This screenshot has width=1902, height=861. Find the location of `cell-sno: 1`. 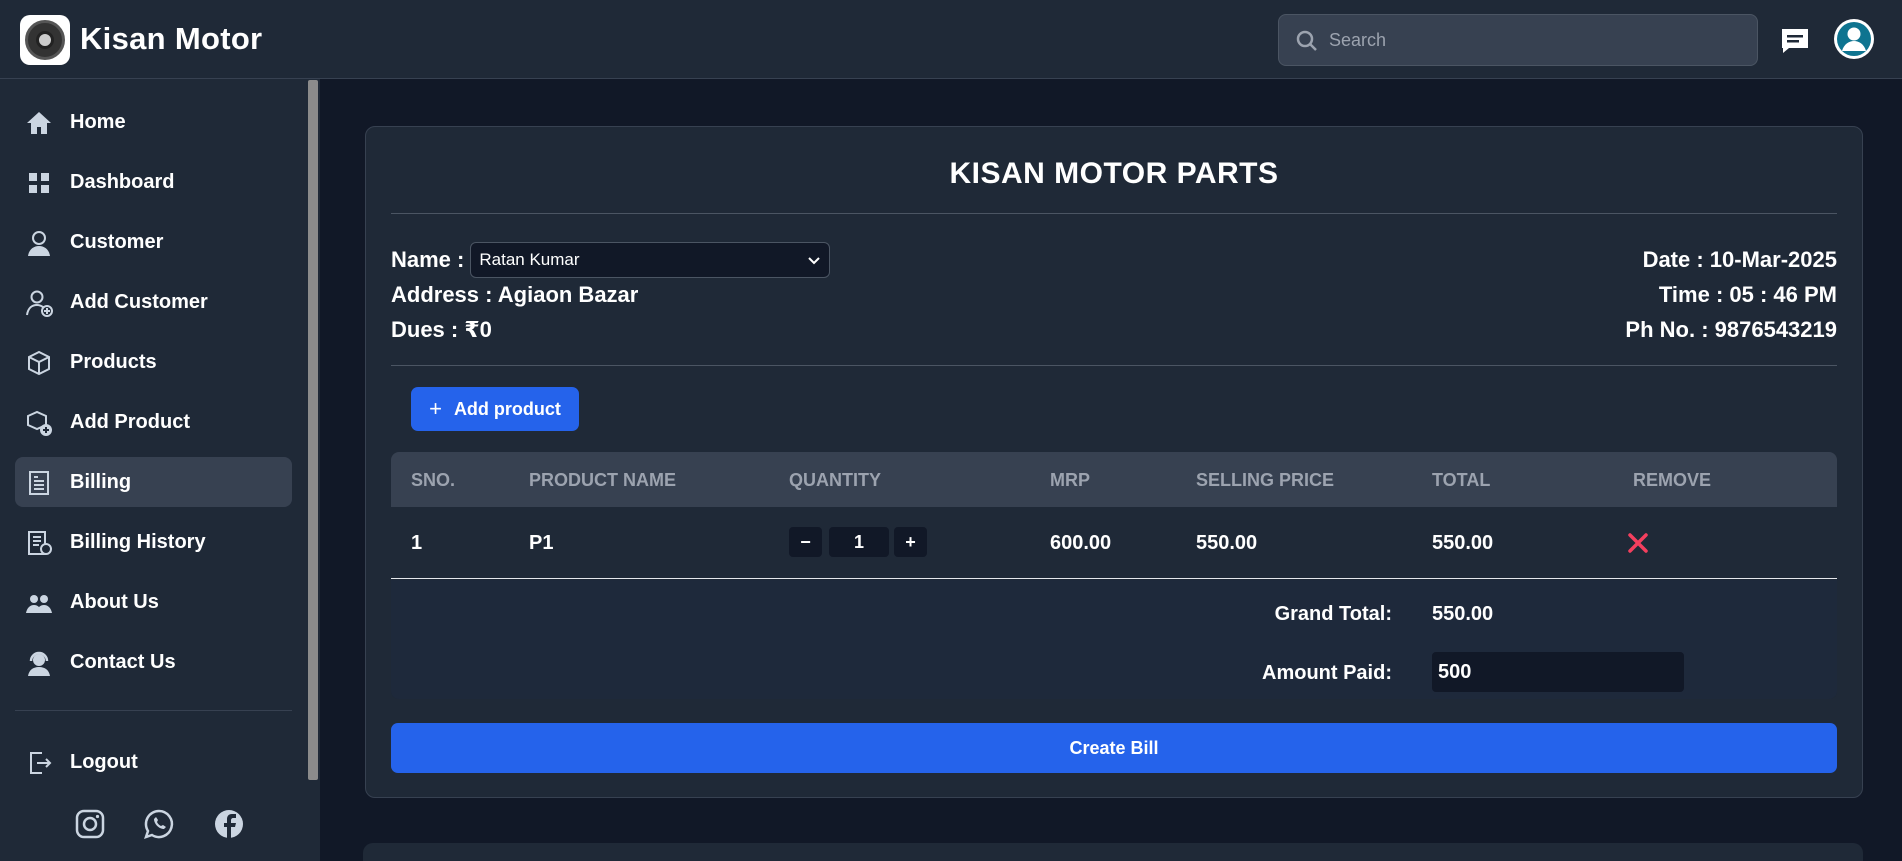

cell-sno: 1 is located at coordinates (417, 543).